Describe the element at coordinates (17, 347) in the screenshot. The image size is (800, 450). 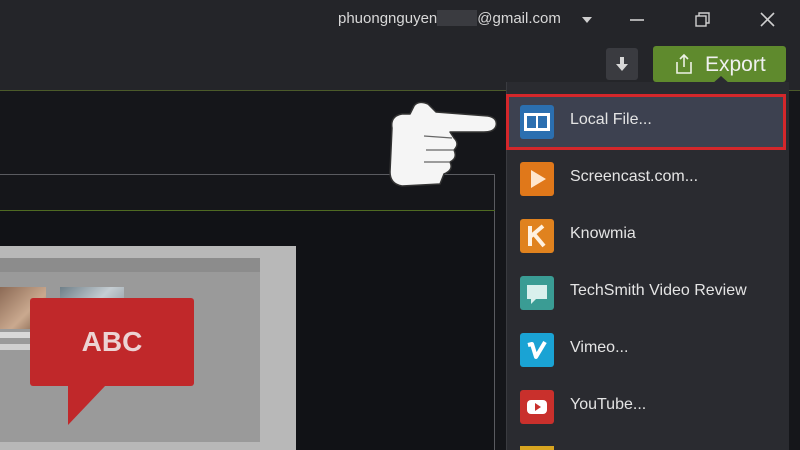
I see `placeholder-line` at that location.